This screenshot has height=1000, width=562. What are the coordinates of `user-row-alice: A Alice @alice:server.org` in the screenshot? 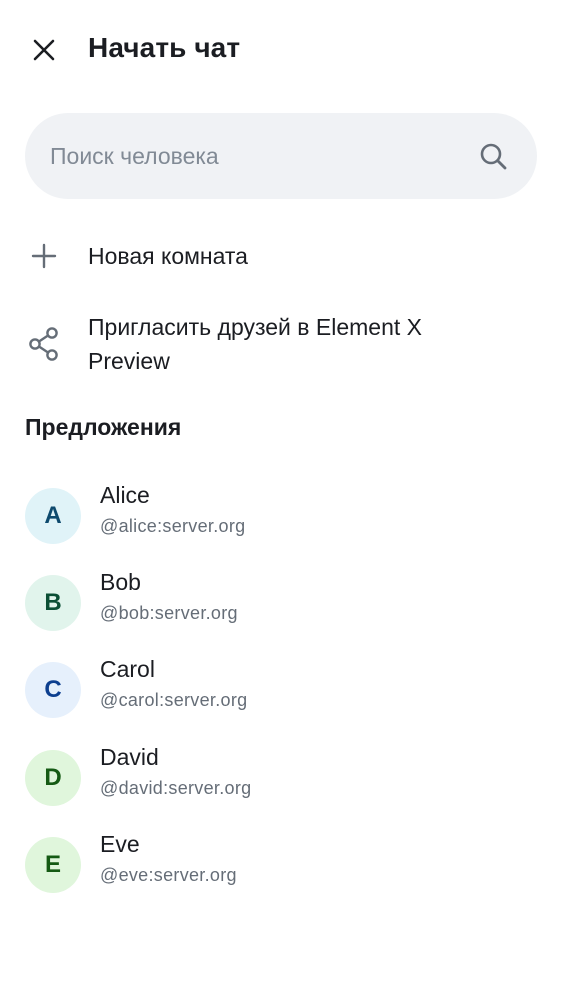 It's located at (281, 517).